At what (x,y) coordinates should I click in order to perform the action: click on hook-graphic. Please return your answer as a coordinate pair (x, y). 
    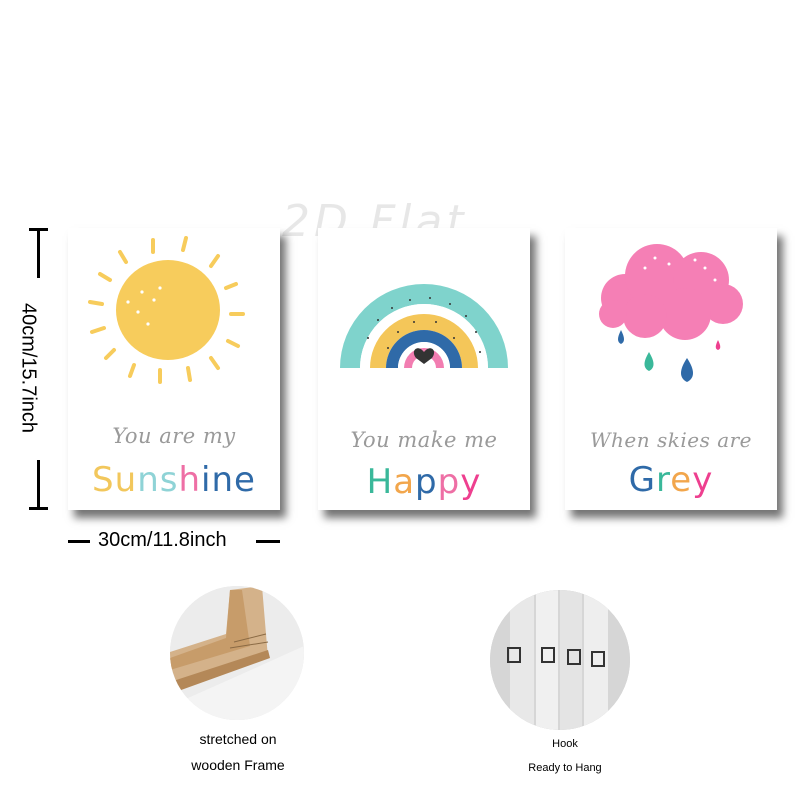
    Looking at the image, I should click on (560, 660).